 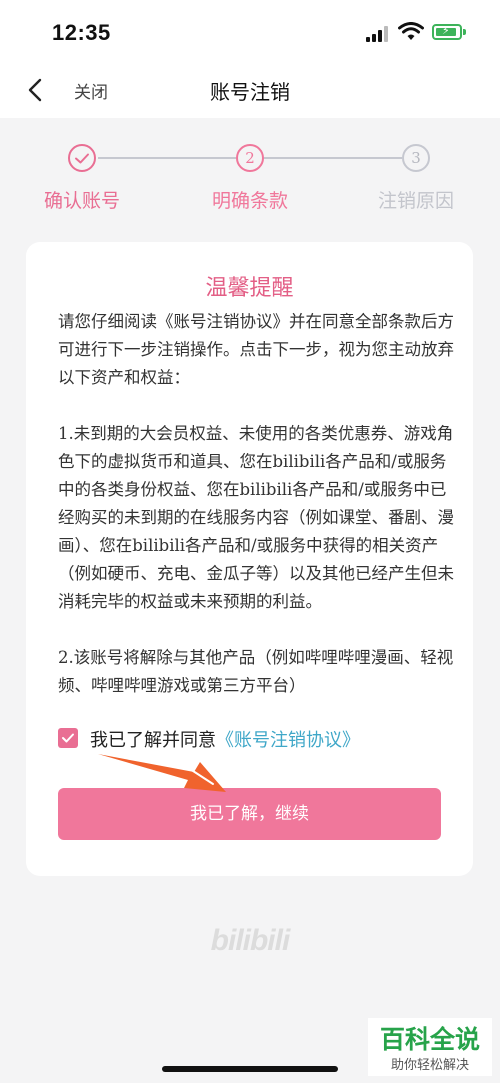 What do you see at coordinates (81, 32) in the screenshot?
I see `status-time: 12:35` at bounding box center [81, 32].